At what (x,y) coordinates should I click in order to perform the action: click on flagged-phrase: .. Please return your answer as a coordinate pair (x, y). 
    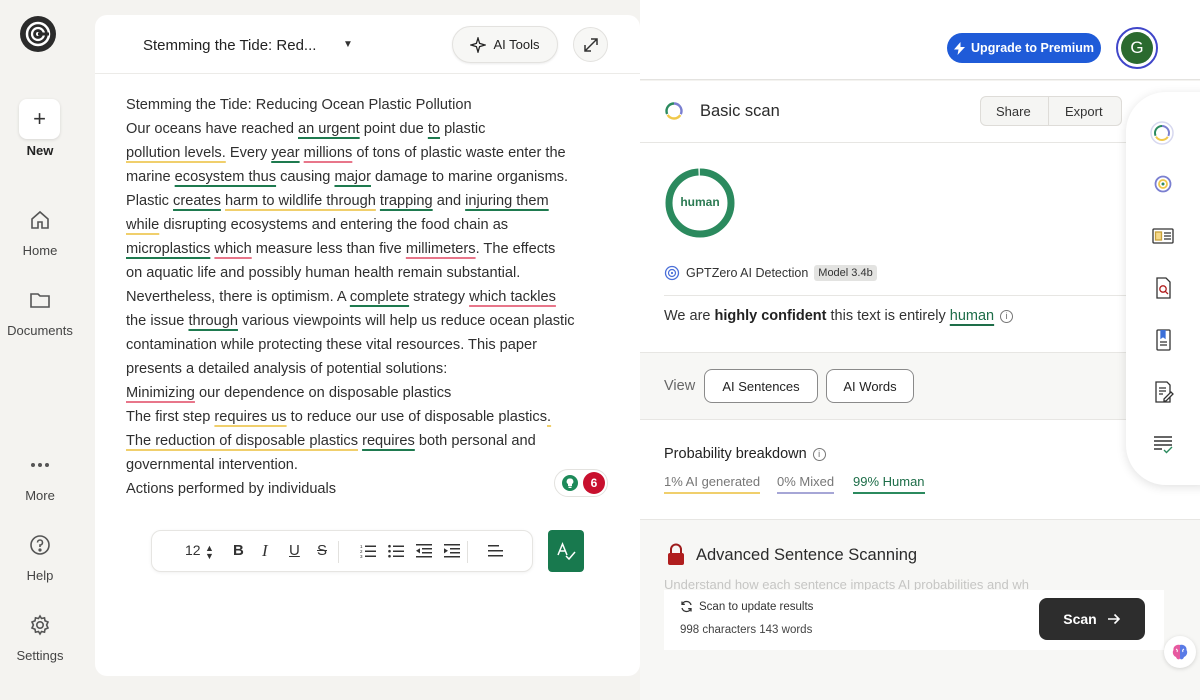
    Looking at the image, I should click on (549, 417).